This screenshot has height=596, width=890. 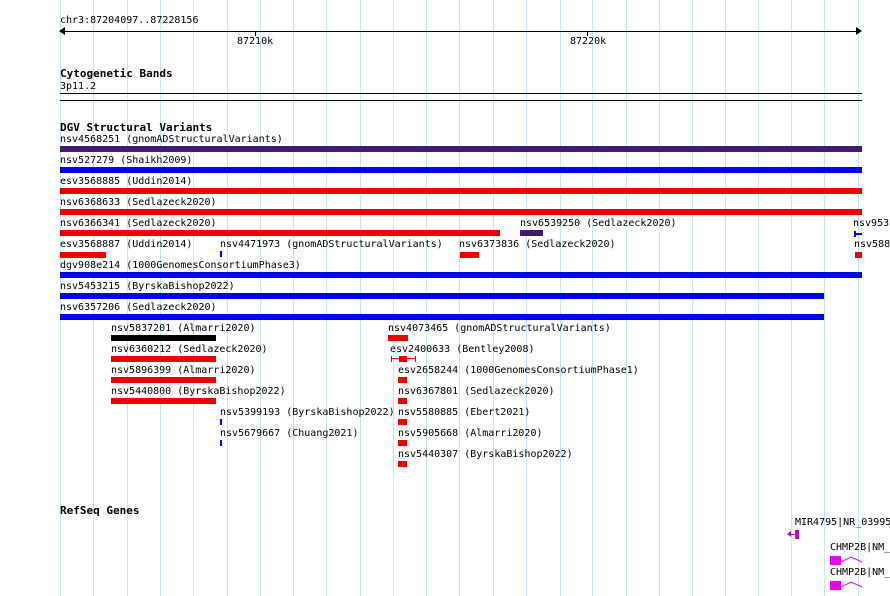 What do you see at coordinates (126, 244) in the screenshot?
I see `dgv-feature-label: esv3568887 (Uddin2014)` at bounding box center [126, 244].